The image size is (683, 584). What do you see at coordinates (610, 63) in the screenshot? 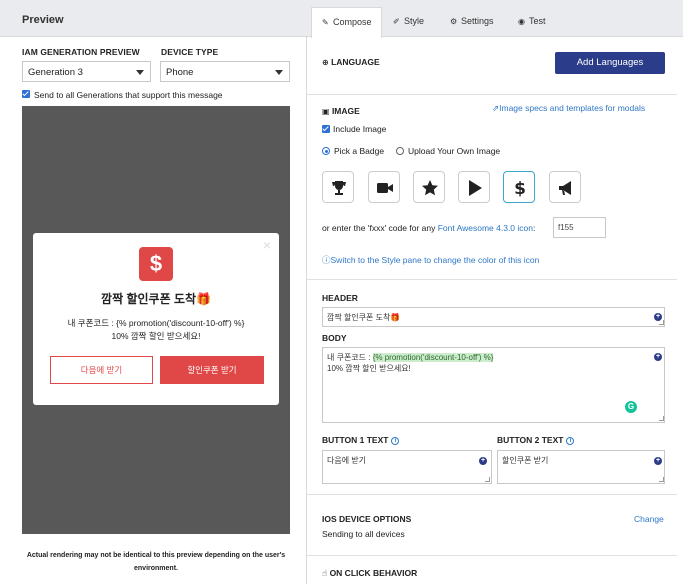
I see `add-languages-button: Add Languages` at bounding box center [610, 63].